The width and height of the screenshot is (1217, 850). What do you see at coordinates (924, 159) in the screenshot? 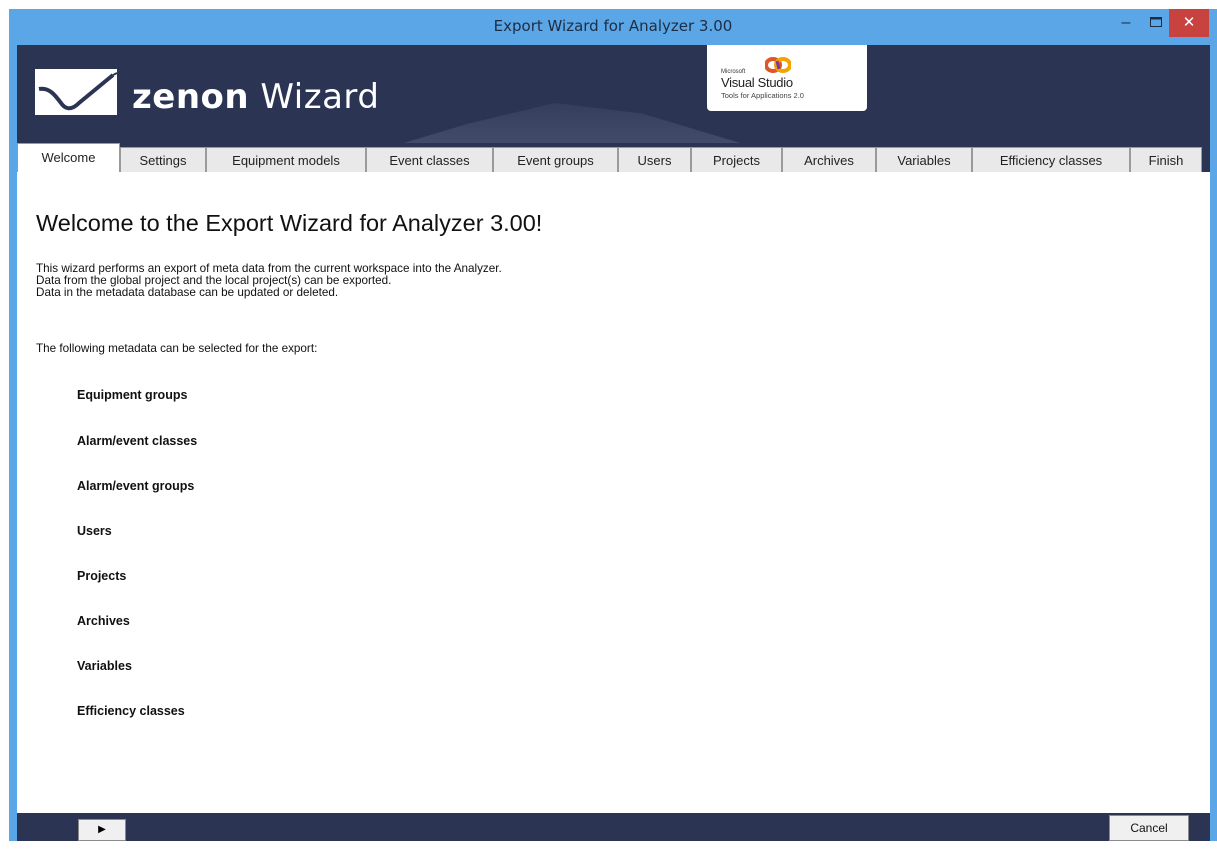
I see `tab-variables: Variables` at bounding box center [924, 159].